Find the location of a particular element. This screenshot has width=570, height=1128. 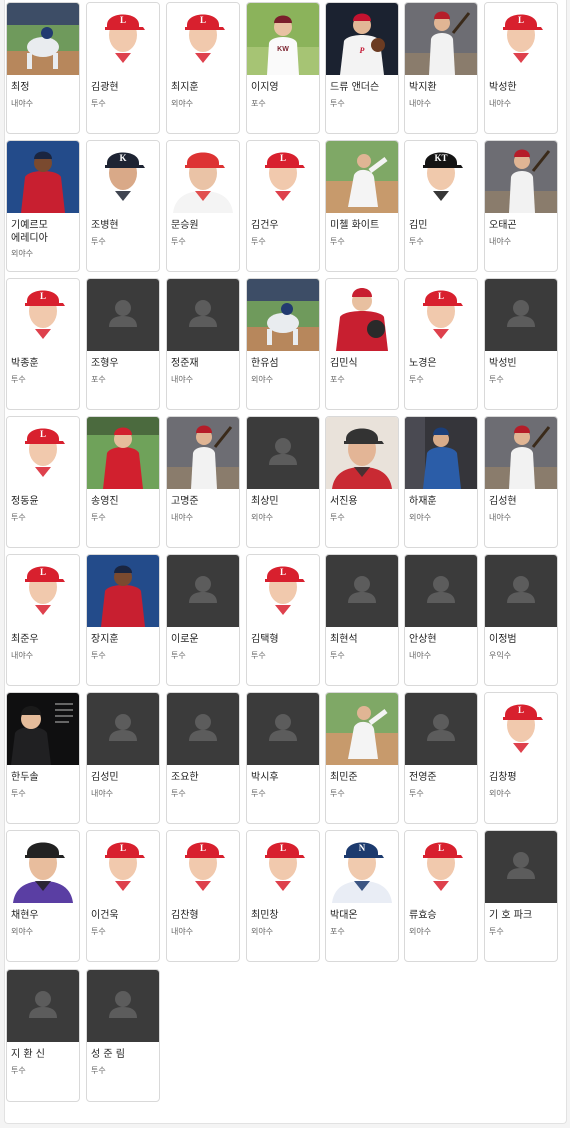

player-photo: L is located at coordinates (521, 729).